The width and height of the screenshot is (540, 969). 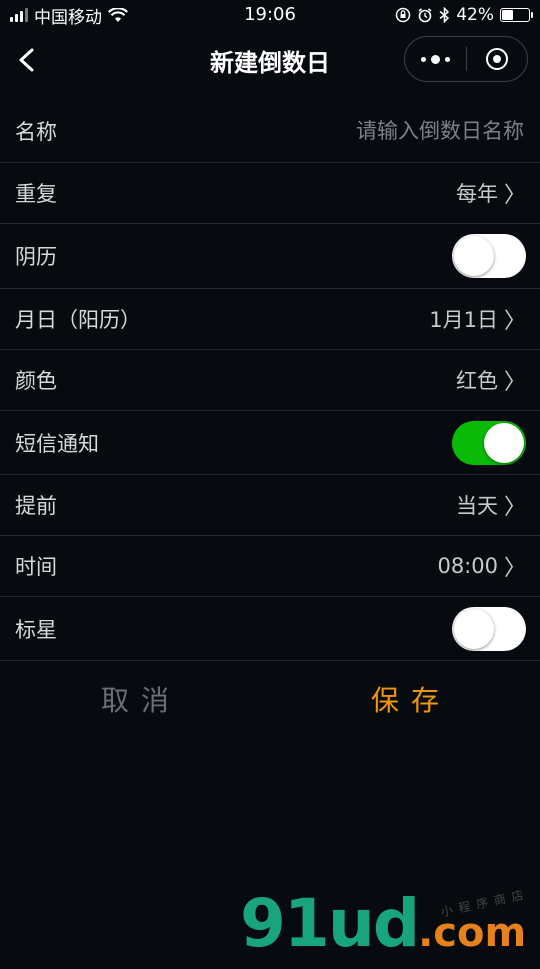 I want to click on status-right: 42%, so click(x=464, y=15).